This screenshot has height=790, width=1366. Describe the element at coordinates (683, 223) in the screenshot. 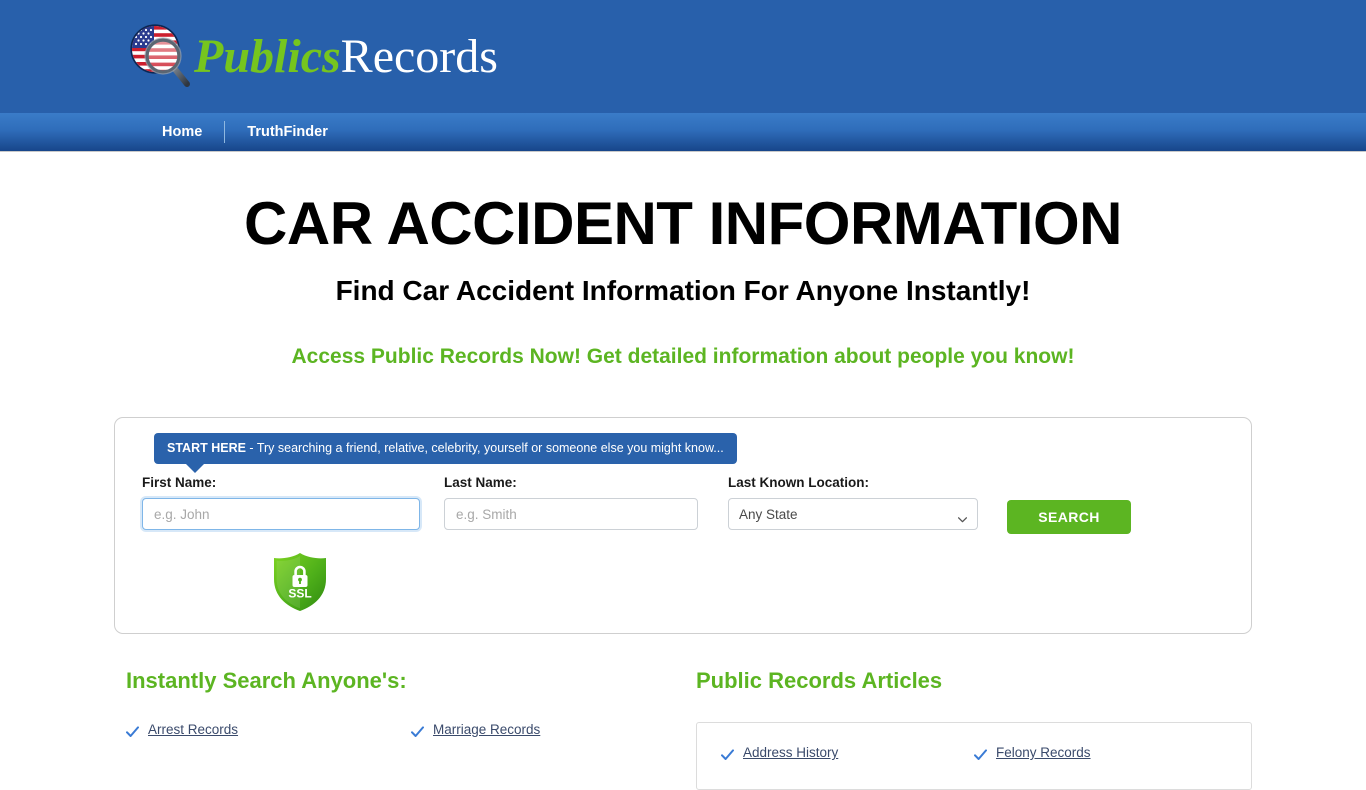

I see `page-title: CAR ACCIDENT INFORMATION` at that location.